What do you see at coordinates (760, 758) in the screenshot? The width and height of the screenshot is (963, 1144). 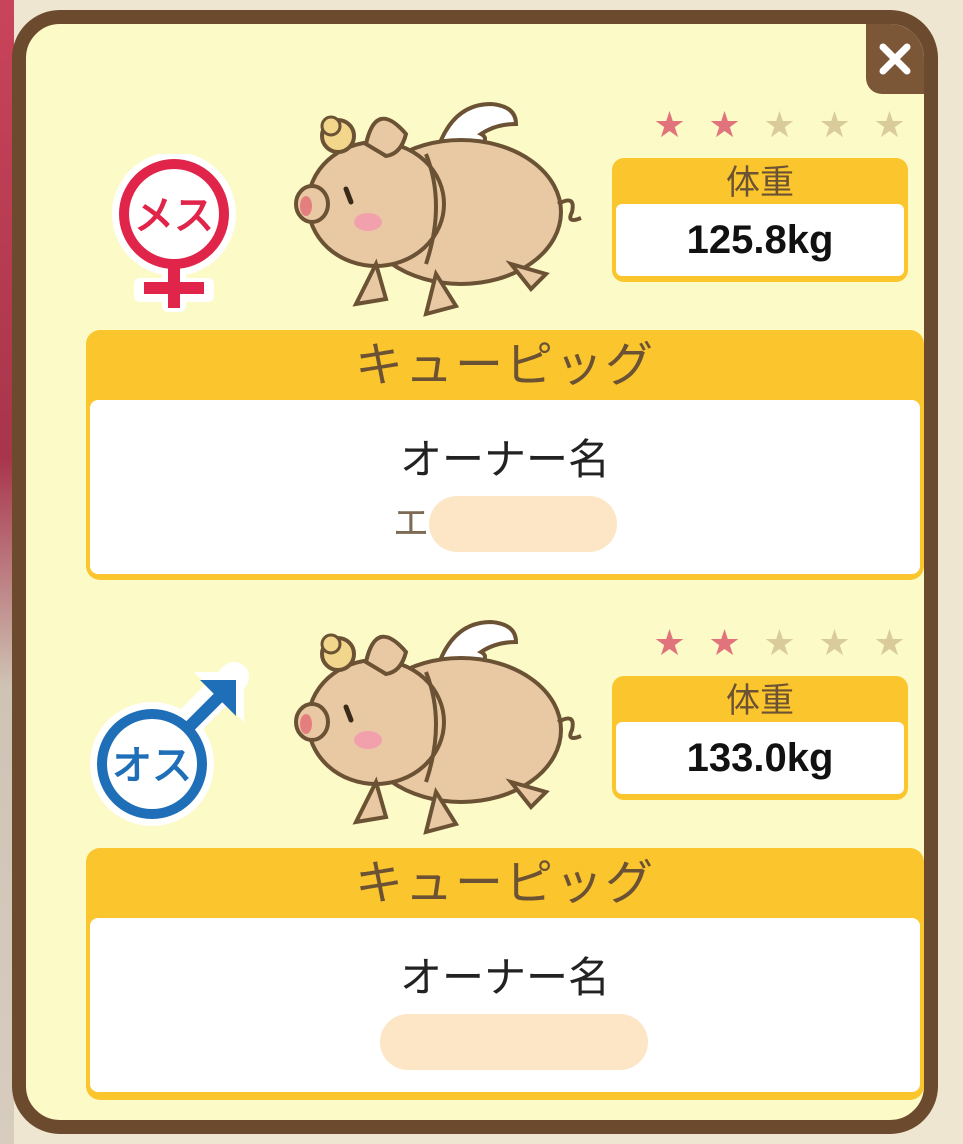 I see `weight-value: 133.0kg` at bounding box center [760, 758].